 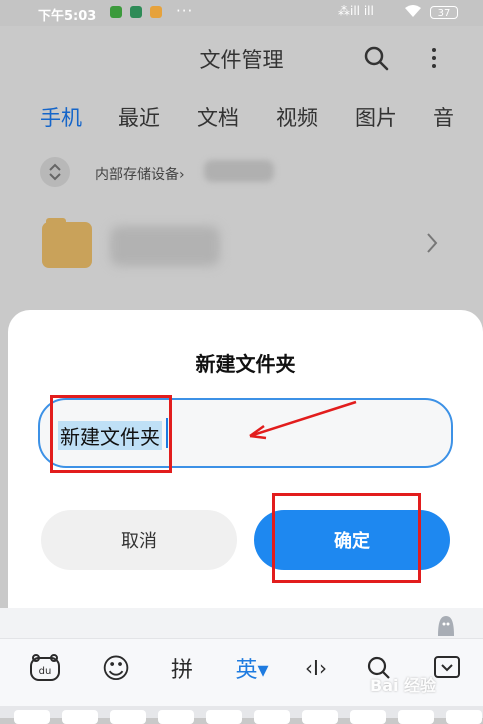 I want to click on search-button, so click(x=376, y=58).